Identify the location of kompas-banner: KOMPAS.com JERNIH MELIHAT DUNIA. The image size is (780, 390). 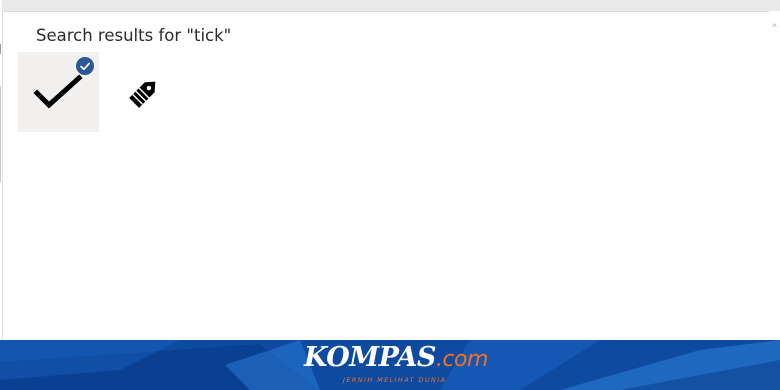
(390, 365).